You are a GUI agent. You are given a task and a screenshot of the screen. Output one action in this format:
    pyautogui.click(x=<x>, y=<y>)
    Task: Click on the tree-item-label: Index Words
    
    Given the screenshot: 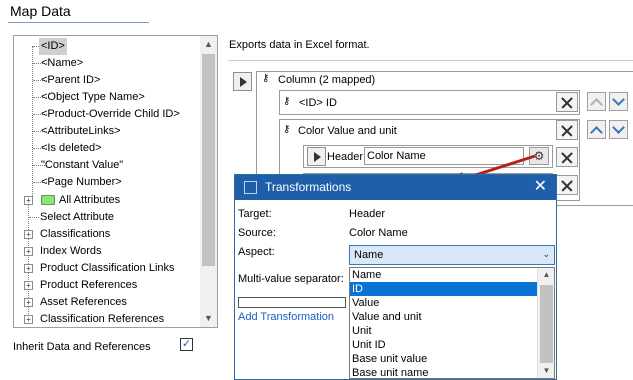 What is the action you would take?
    pyautogui.click(x=71, y=251)
    